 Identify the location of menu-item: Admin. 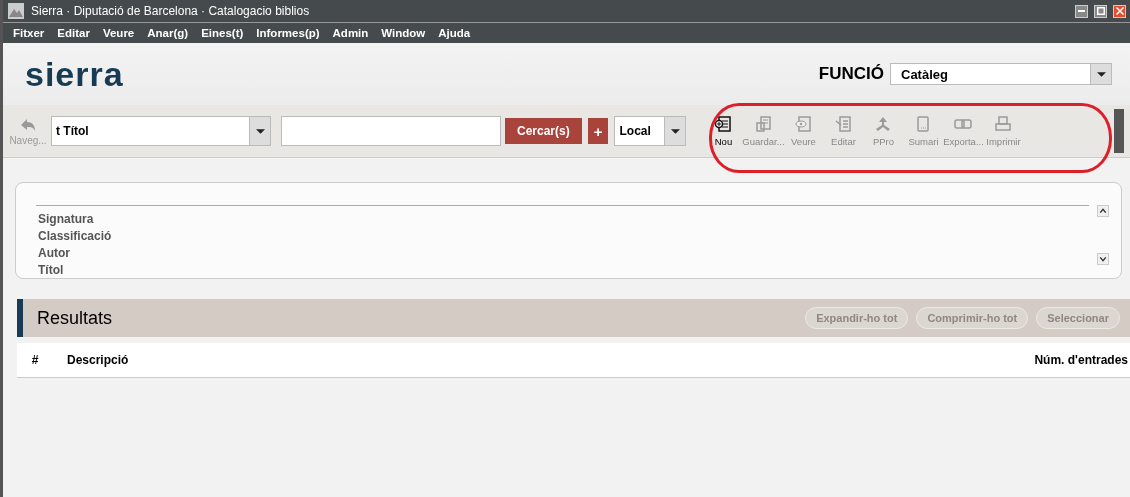
(350, 33).